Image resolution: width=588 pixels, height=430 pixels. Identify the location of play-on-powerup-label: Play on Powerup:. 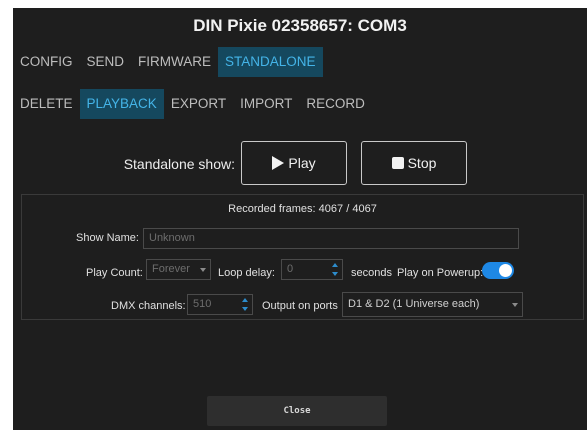
(440, 273).